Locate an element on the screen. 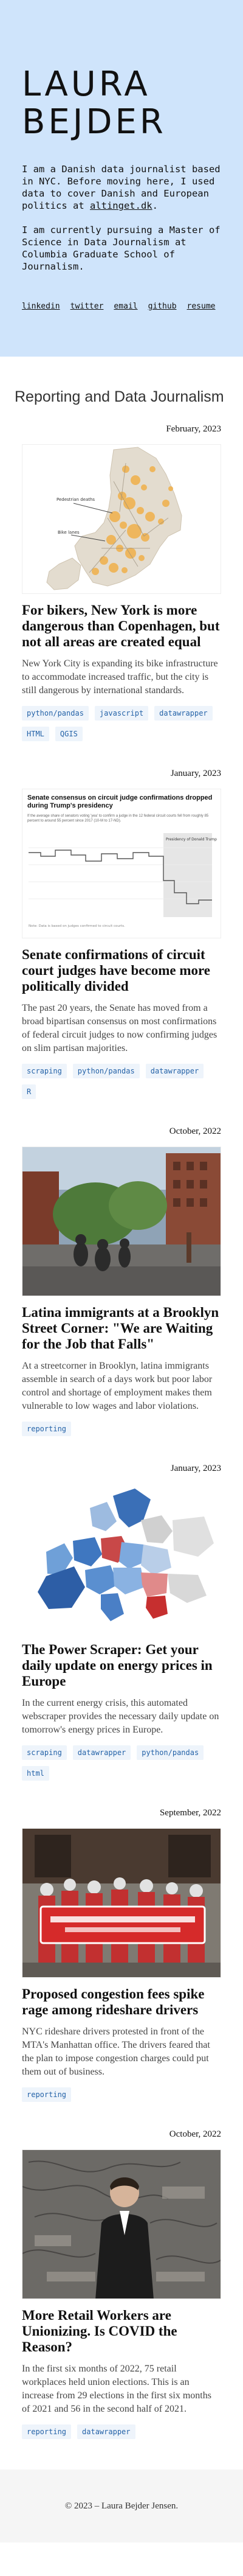  rideshare-protest-photo is located at coordinates (122, 1903).